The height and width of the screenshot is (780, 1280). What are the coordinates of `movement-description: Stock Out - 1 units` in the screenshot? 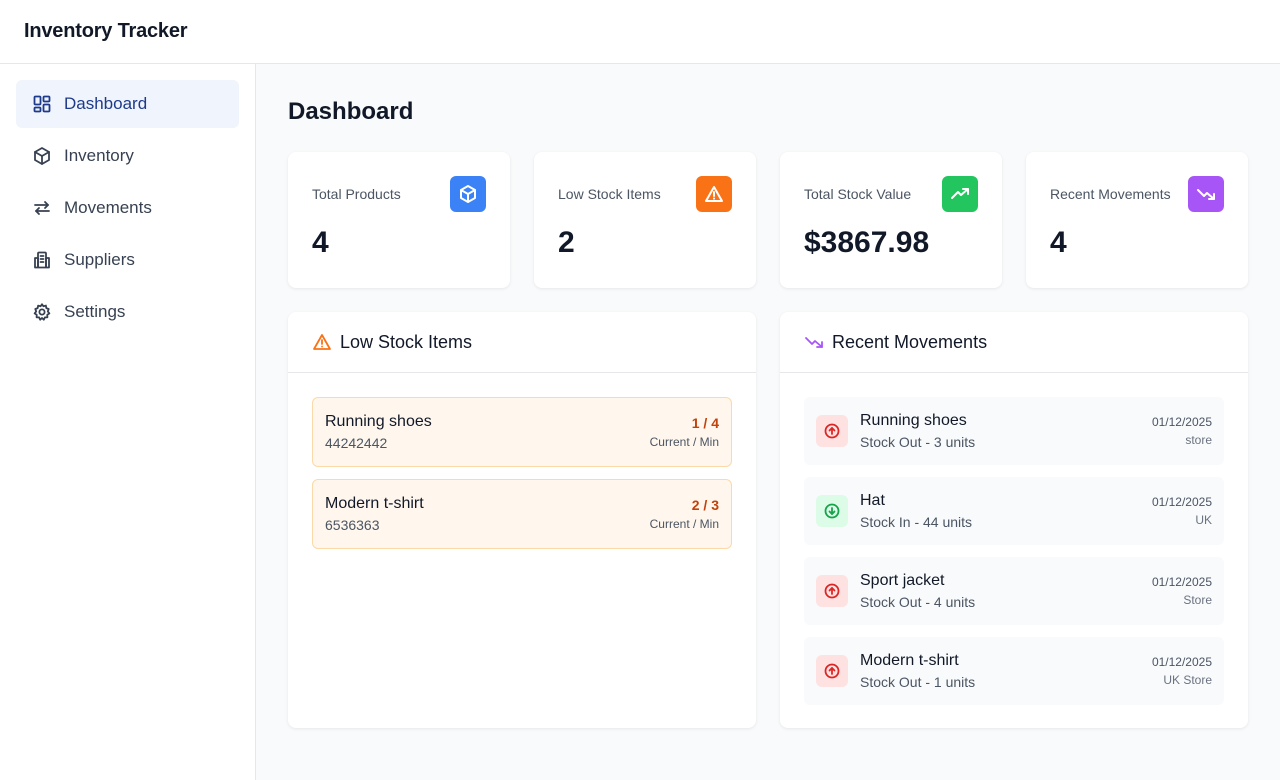 It's located at (918, 682).